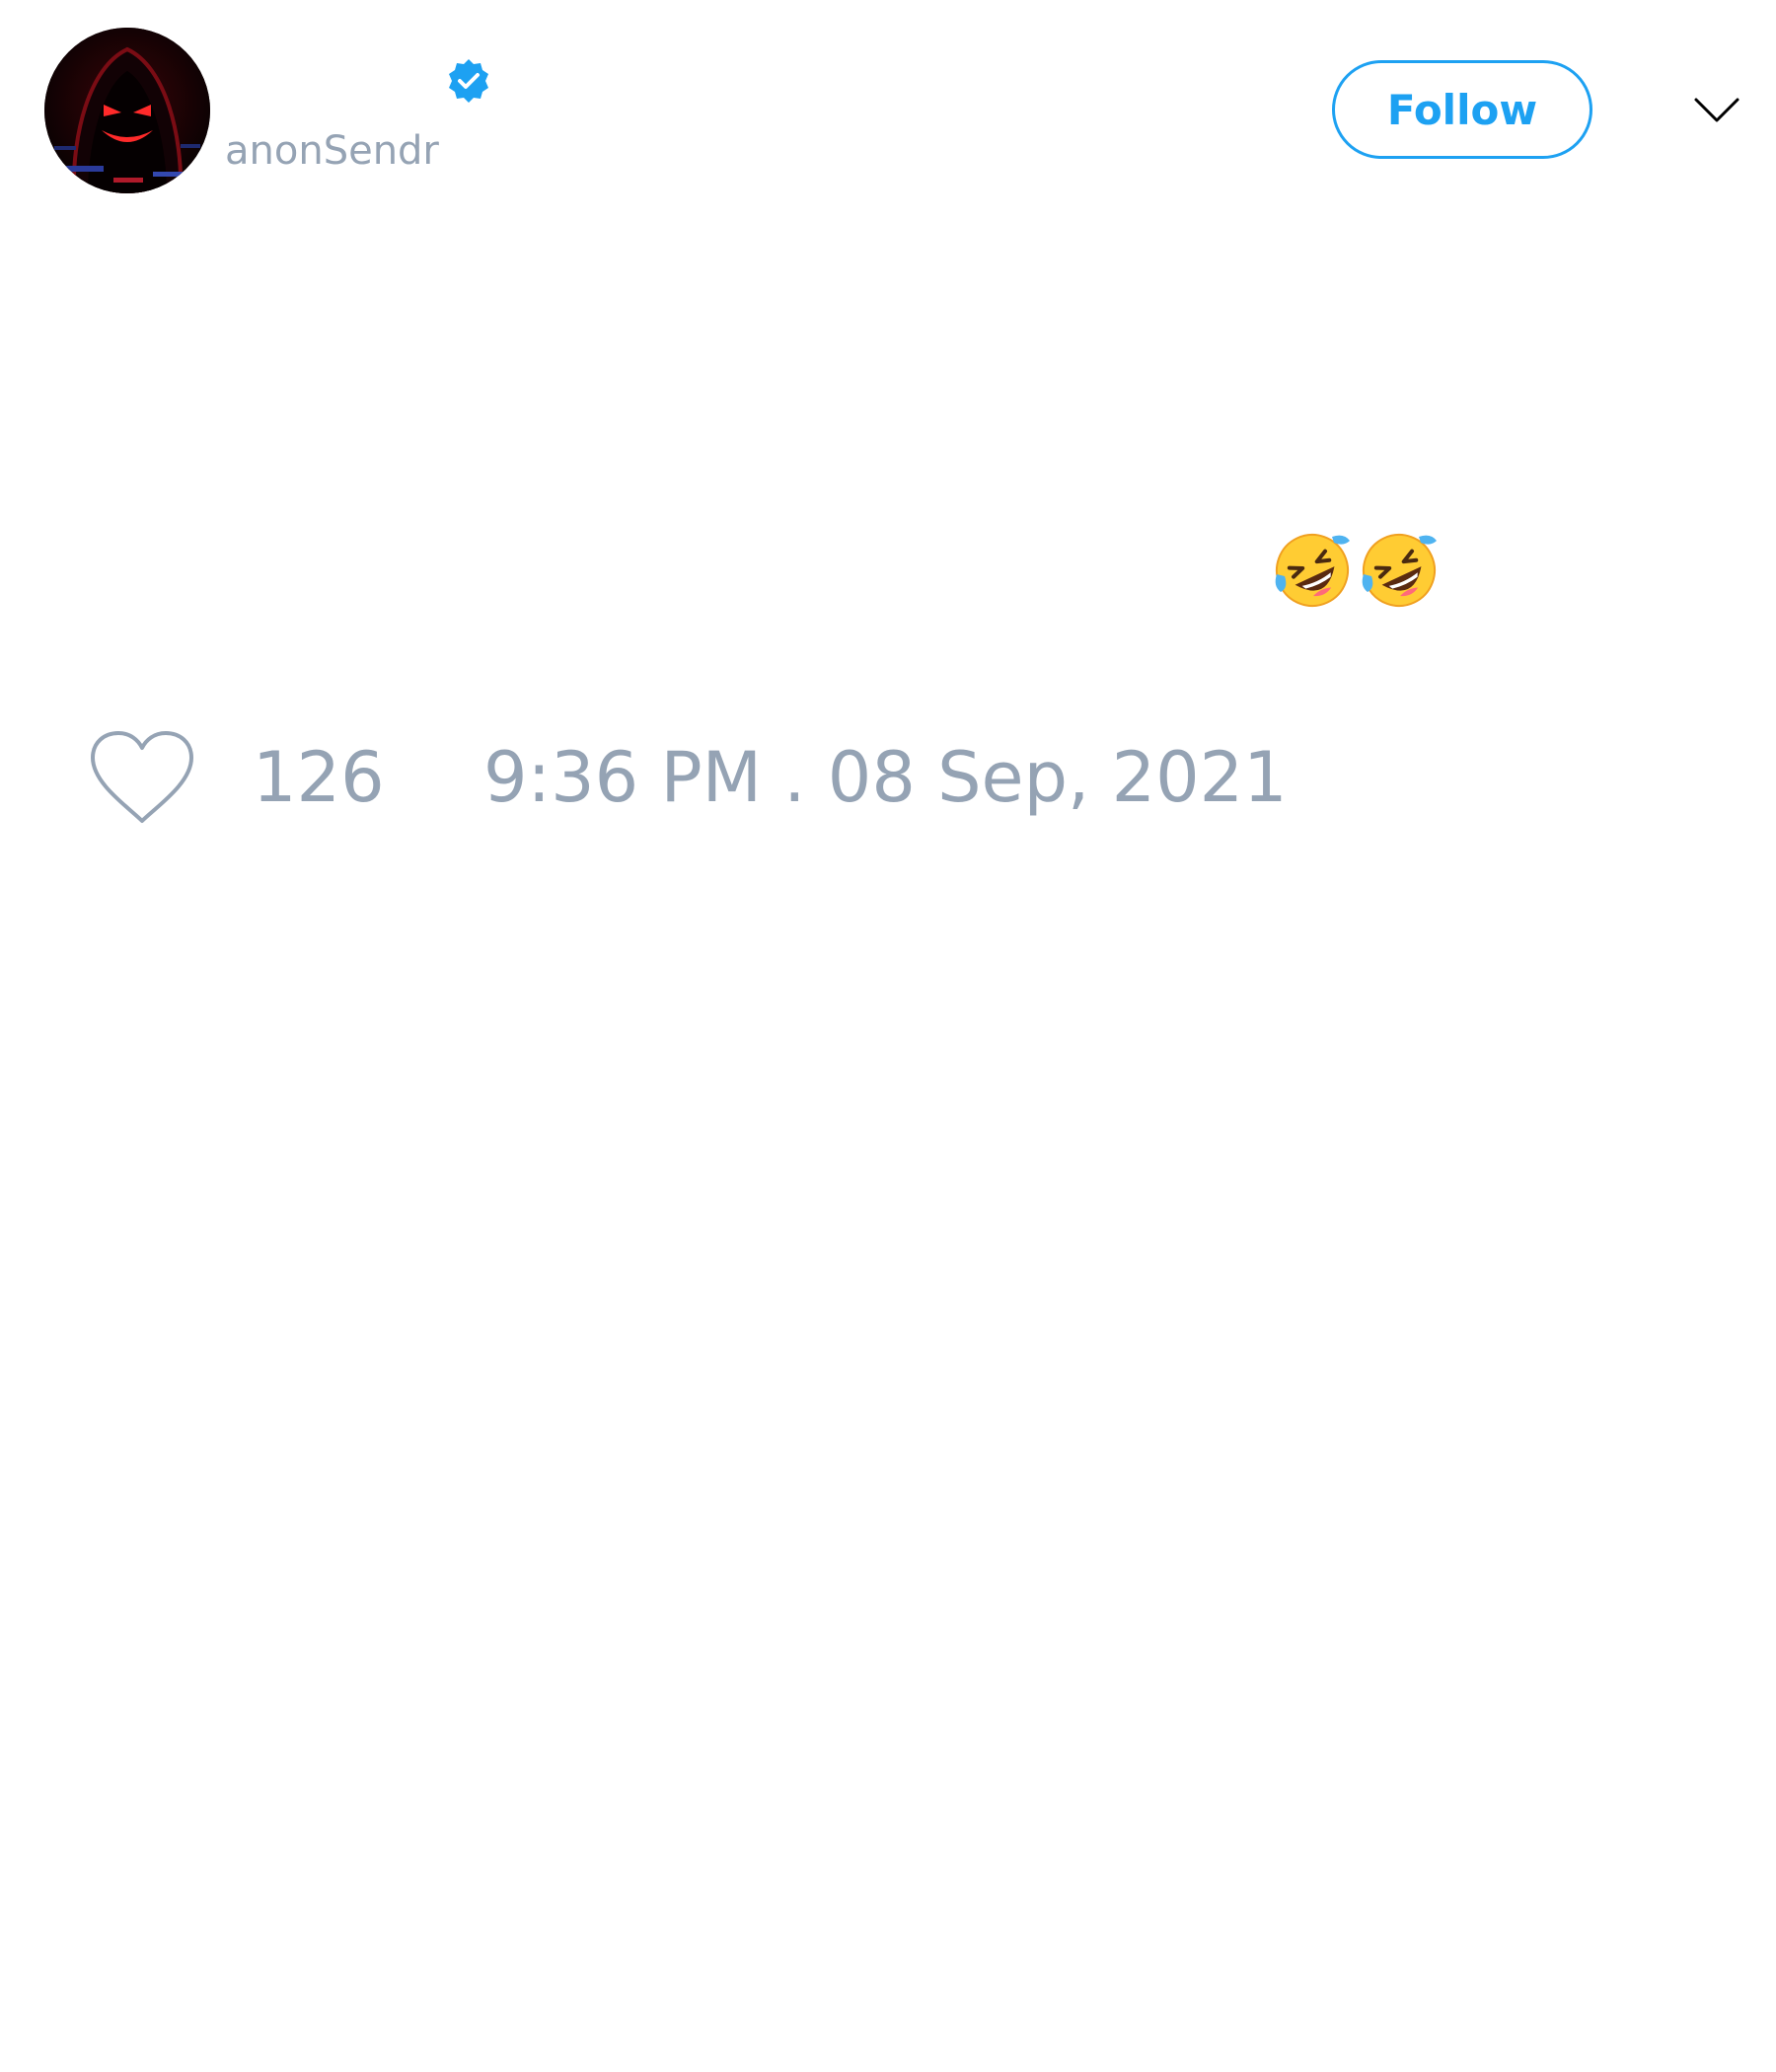 The width and height of the screenshot is (1776, 2072). Describe the element at coordinates (142, 777) in the screenshot. I see `heart-icon` at that location.